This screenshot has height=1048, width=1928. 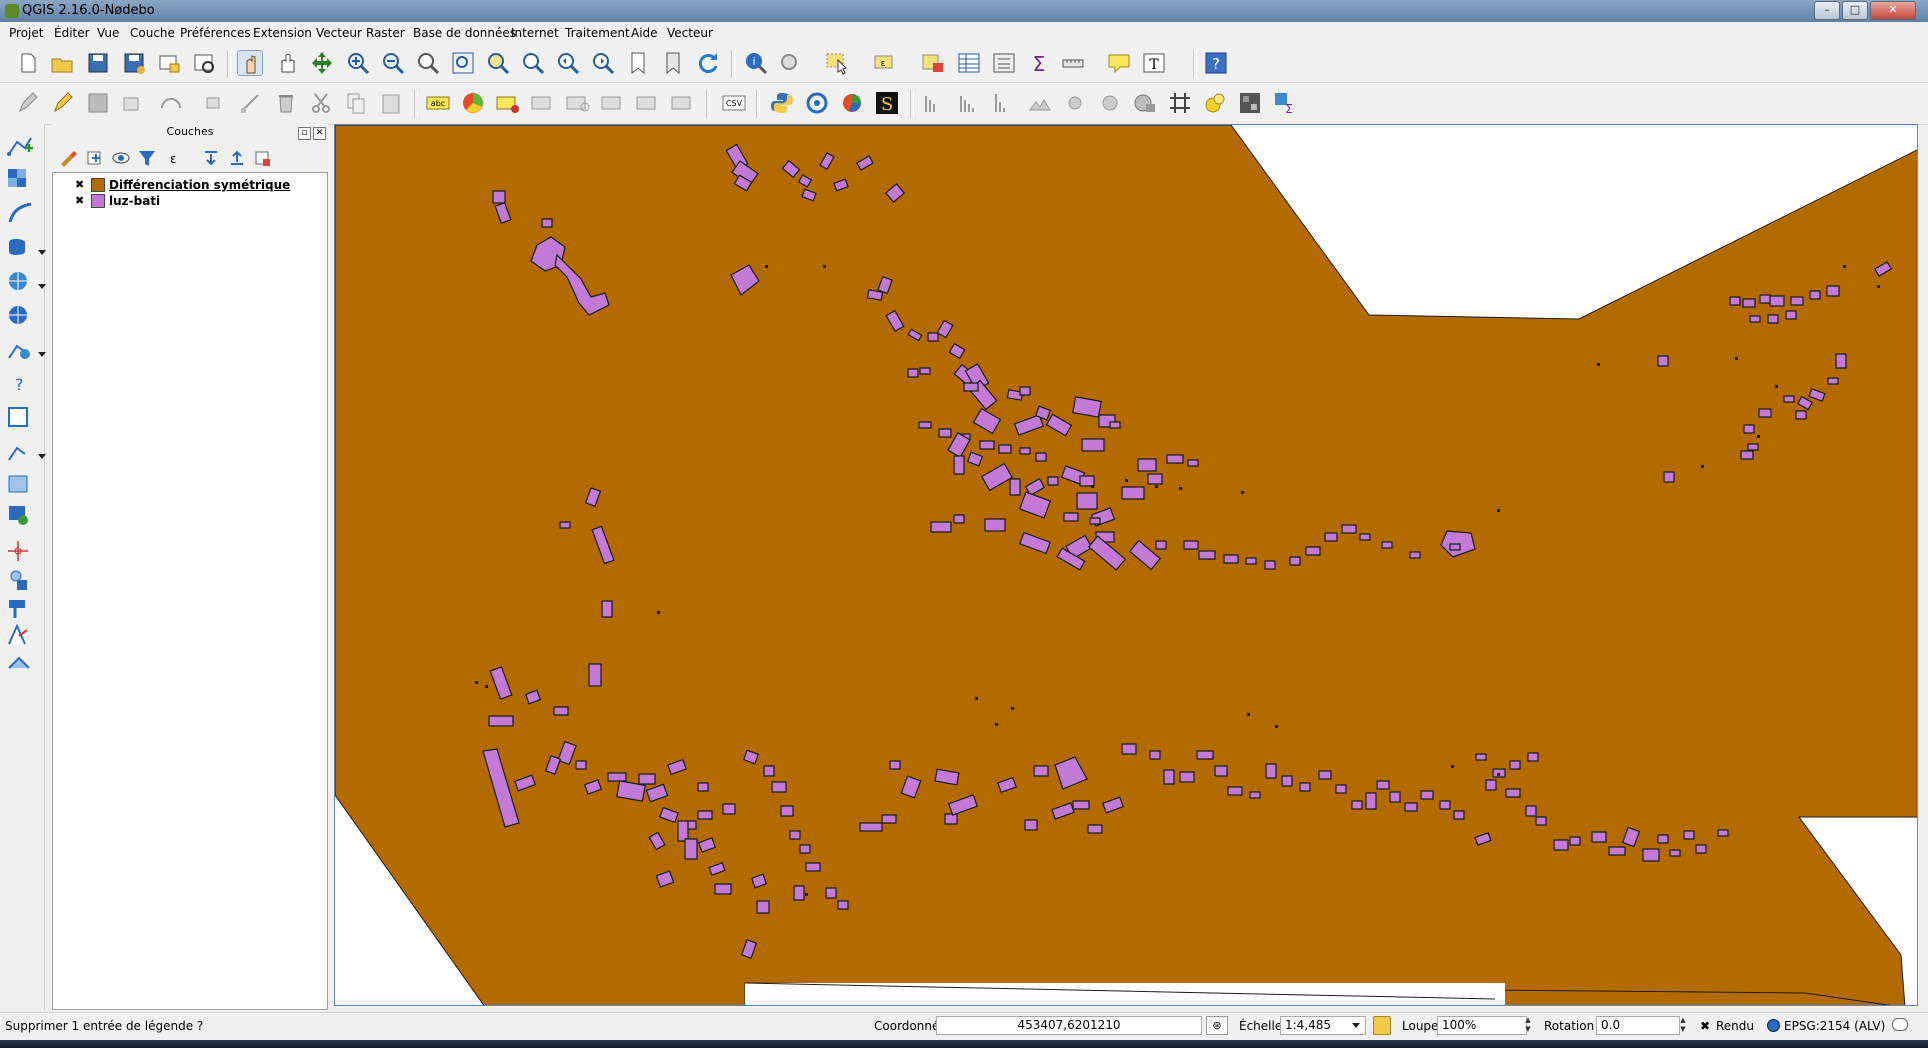 What do you see at coordinates (1004, 63) in the screenshot?
I see `field-calculator-icon` at bounding box center [1004, 63].